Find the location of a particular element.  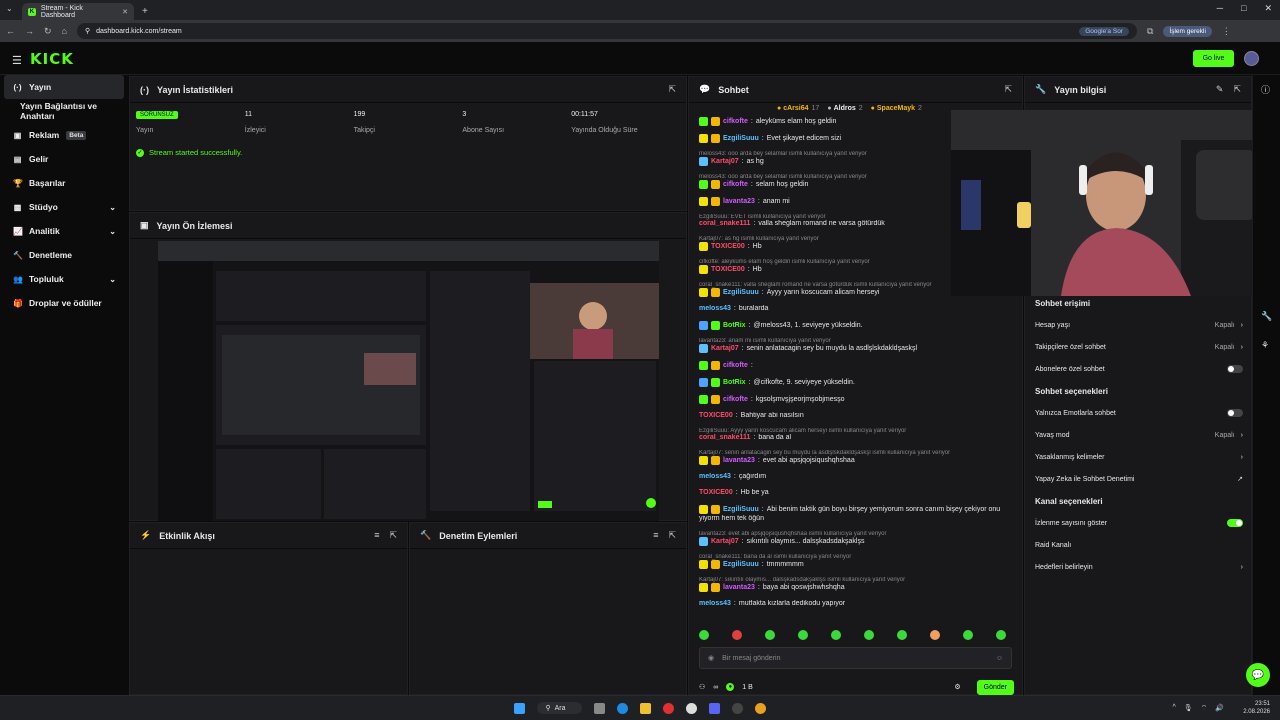

home-icon: ⌂ is located at coordinates (64, 31).